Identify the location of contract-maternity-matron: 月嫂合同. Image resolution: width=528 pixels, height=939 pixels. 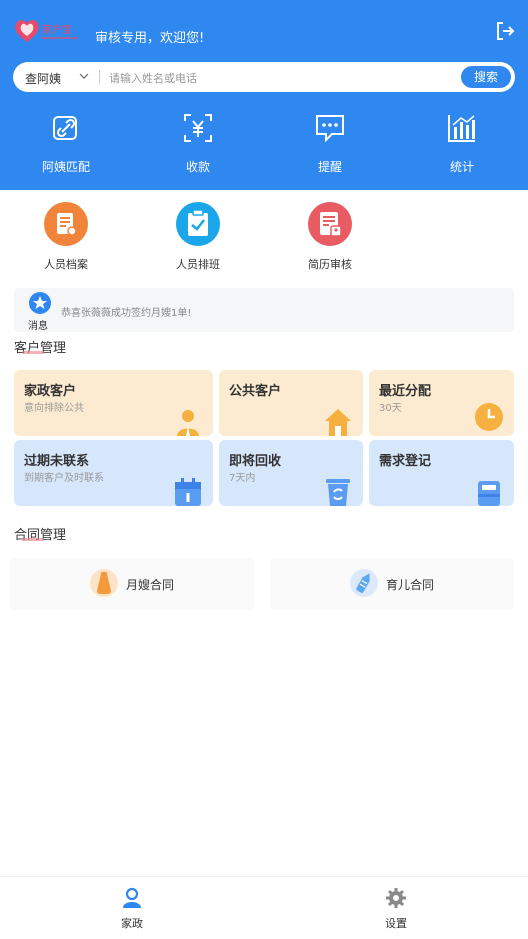
(132, 584).